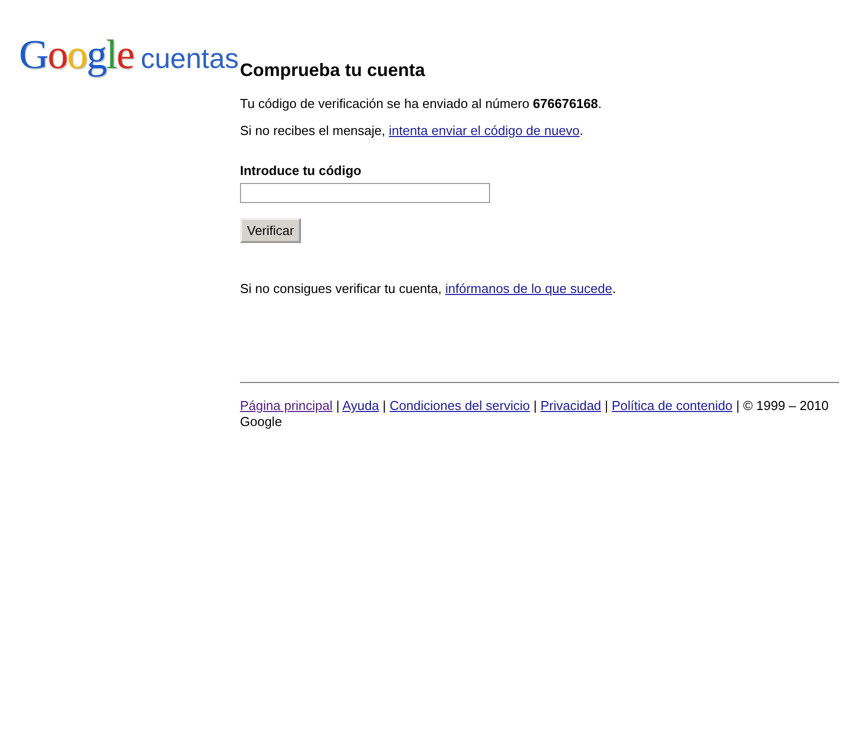 Image resolution: width=868 pixels, height=729 pixels. Describe the element at coordinates (333, 70) in the screenshot. I see `page-heading: Comprueba tu cuenta` at that location.